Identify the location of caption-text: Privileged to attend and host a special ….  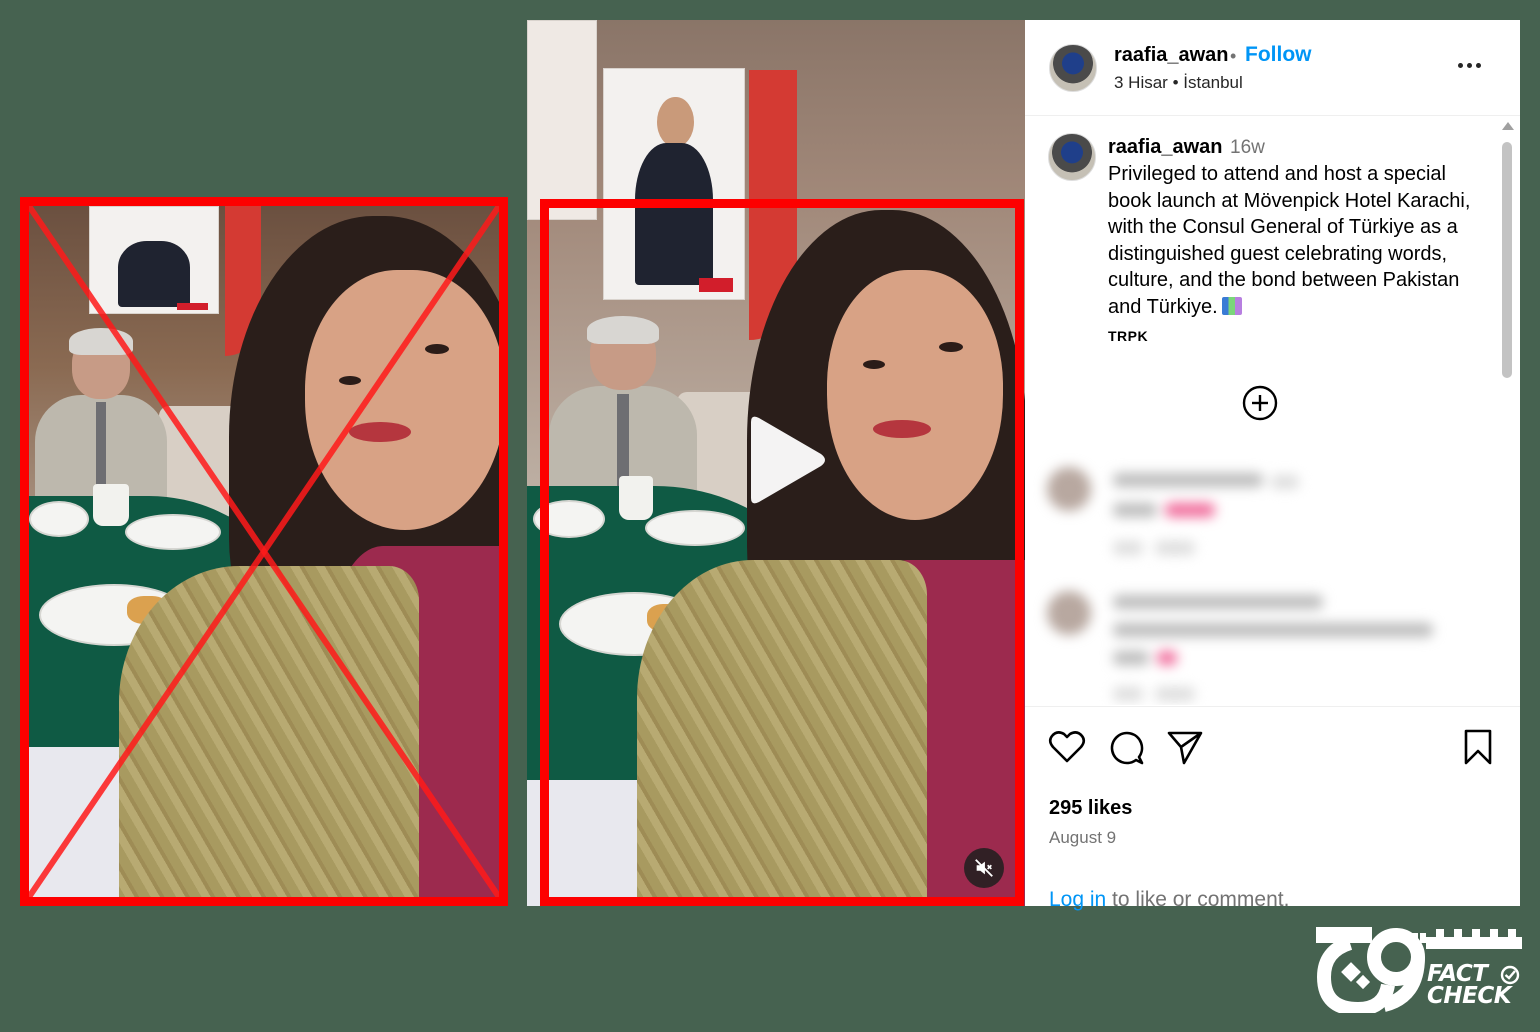
(1293, 240).